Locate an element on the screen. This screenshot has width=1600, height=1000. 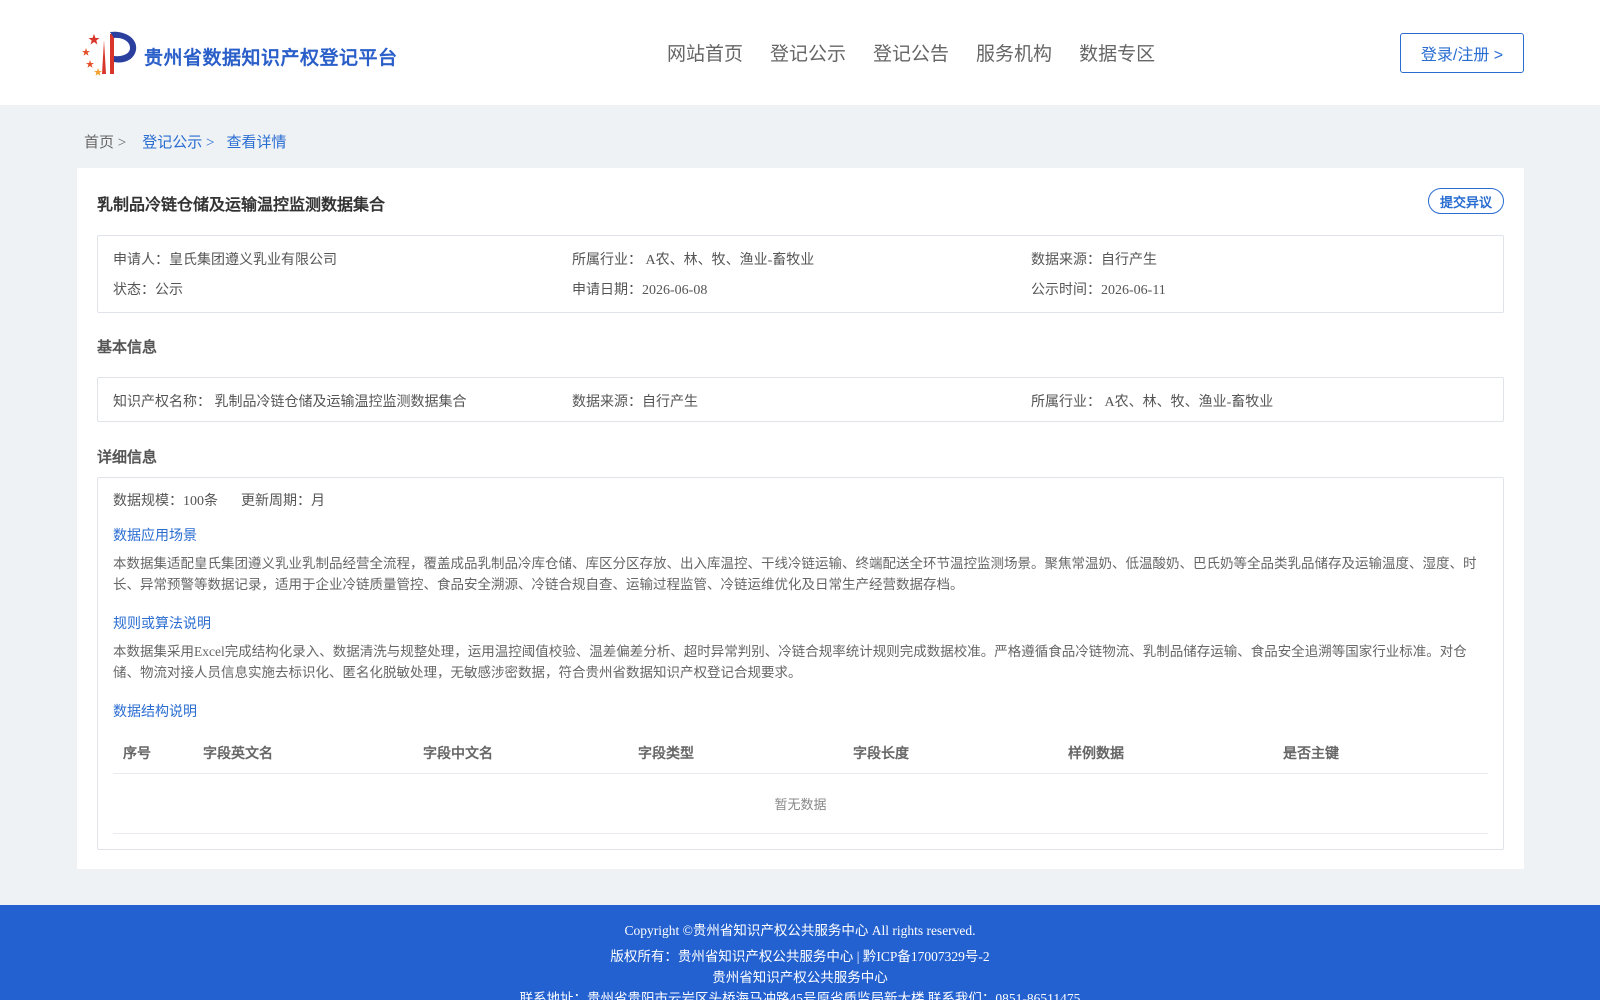
detail-info-heading: 详细信息 is located at coordinates (127, 457).